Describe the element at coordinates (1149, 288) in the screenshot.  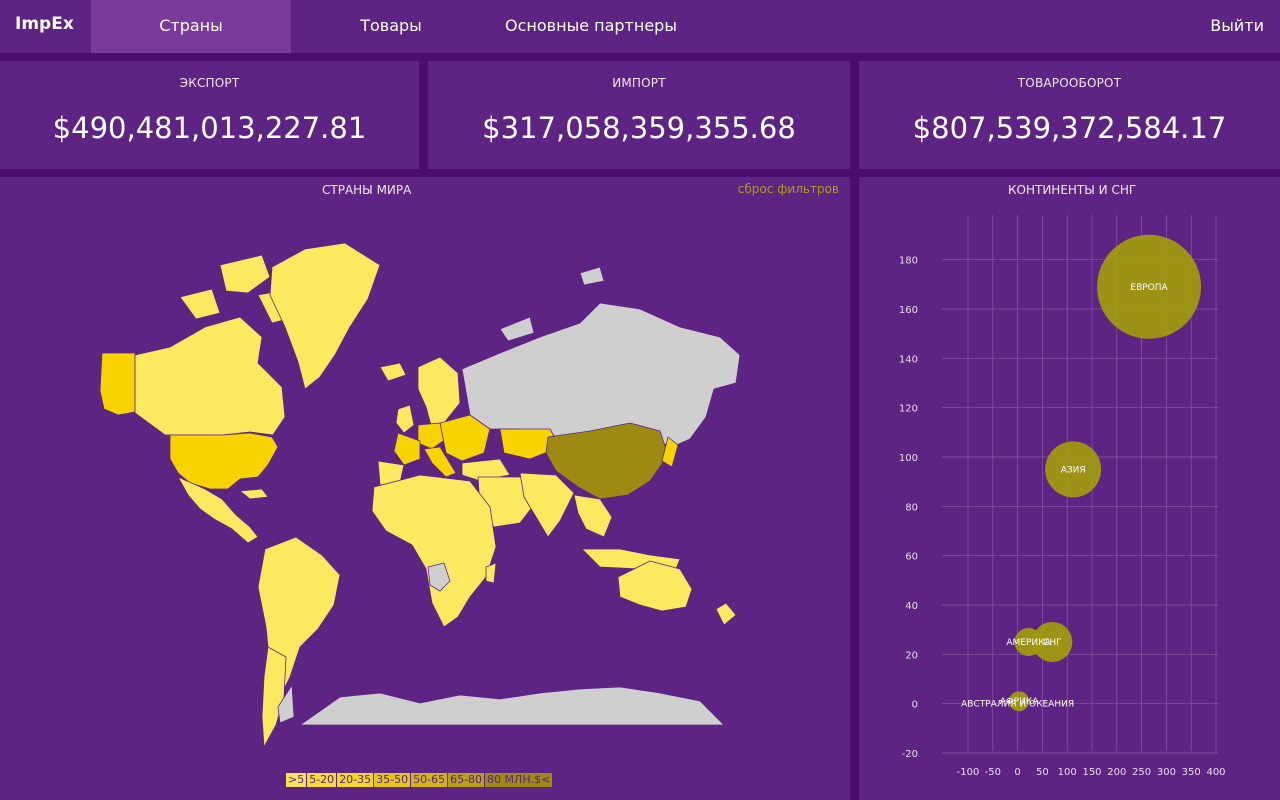
I see `bubble-label: ЕВРОПА` at that location.